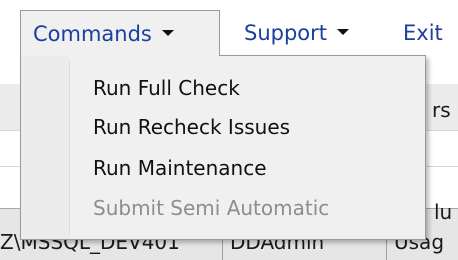 The image size is (458, 260). What do you see at coordinates (166, 88) in the screenshot?
I see `menu-item-label: Run Full Check` at bounding box center [166, 88].